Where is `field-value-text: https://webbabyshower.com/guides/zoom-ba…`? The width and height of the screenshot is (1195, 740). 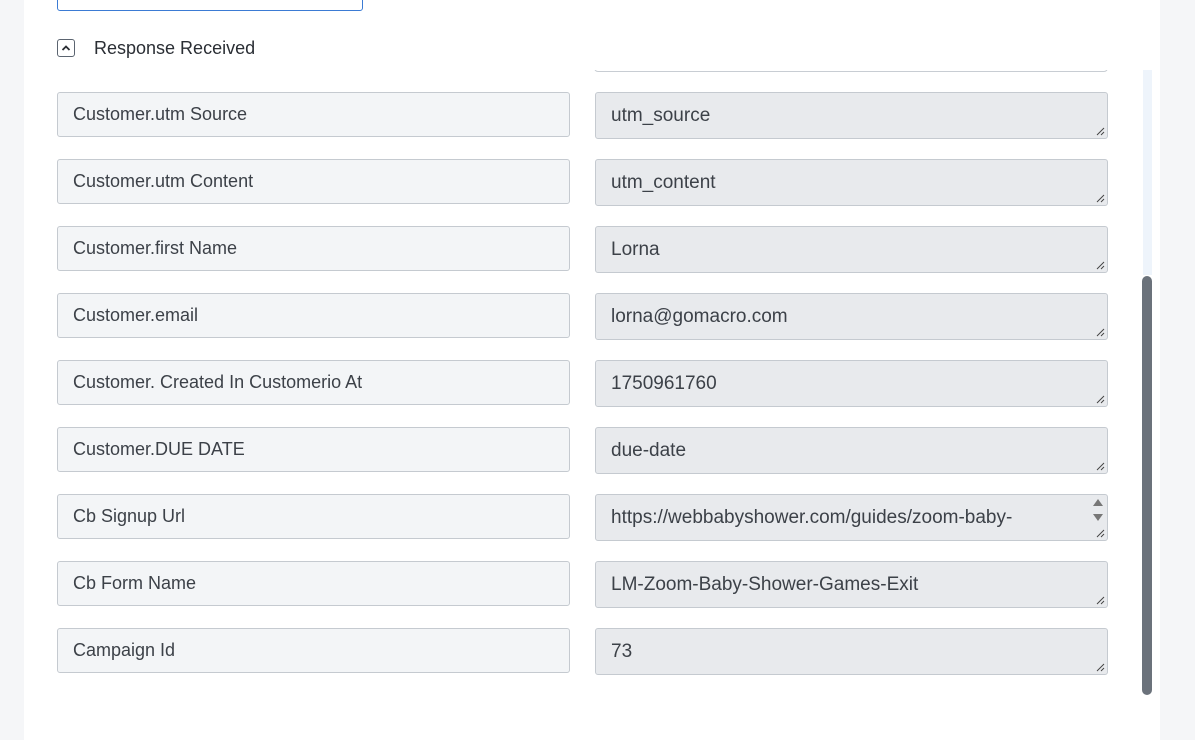
field-value-text: https://webbabyshower.com/guides/zoom-ba… is located at coordinates (812, 517).